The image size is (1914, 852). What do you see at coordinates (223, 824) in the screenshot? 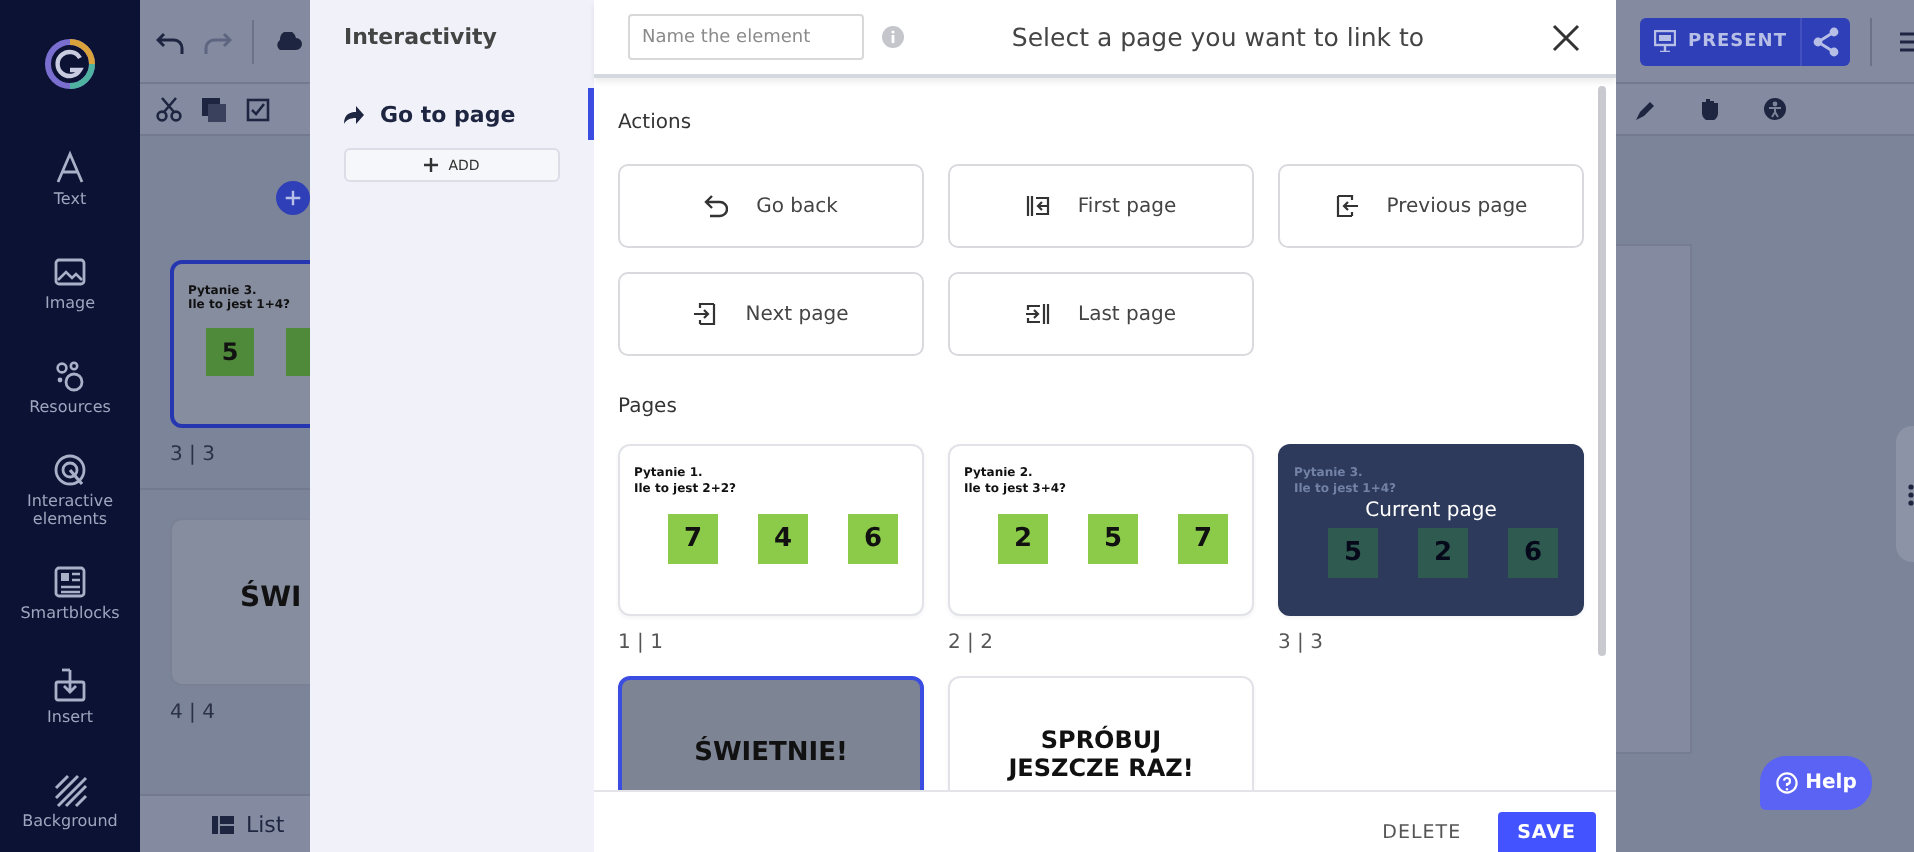
I see `list-icon` at bounding box center [223, 824].